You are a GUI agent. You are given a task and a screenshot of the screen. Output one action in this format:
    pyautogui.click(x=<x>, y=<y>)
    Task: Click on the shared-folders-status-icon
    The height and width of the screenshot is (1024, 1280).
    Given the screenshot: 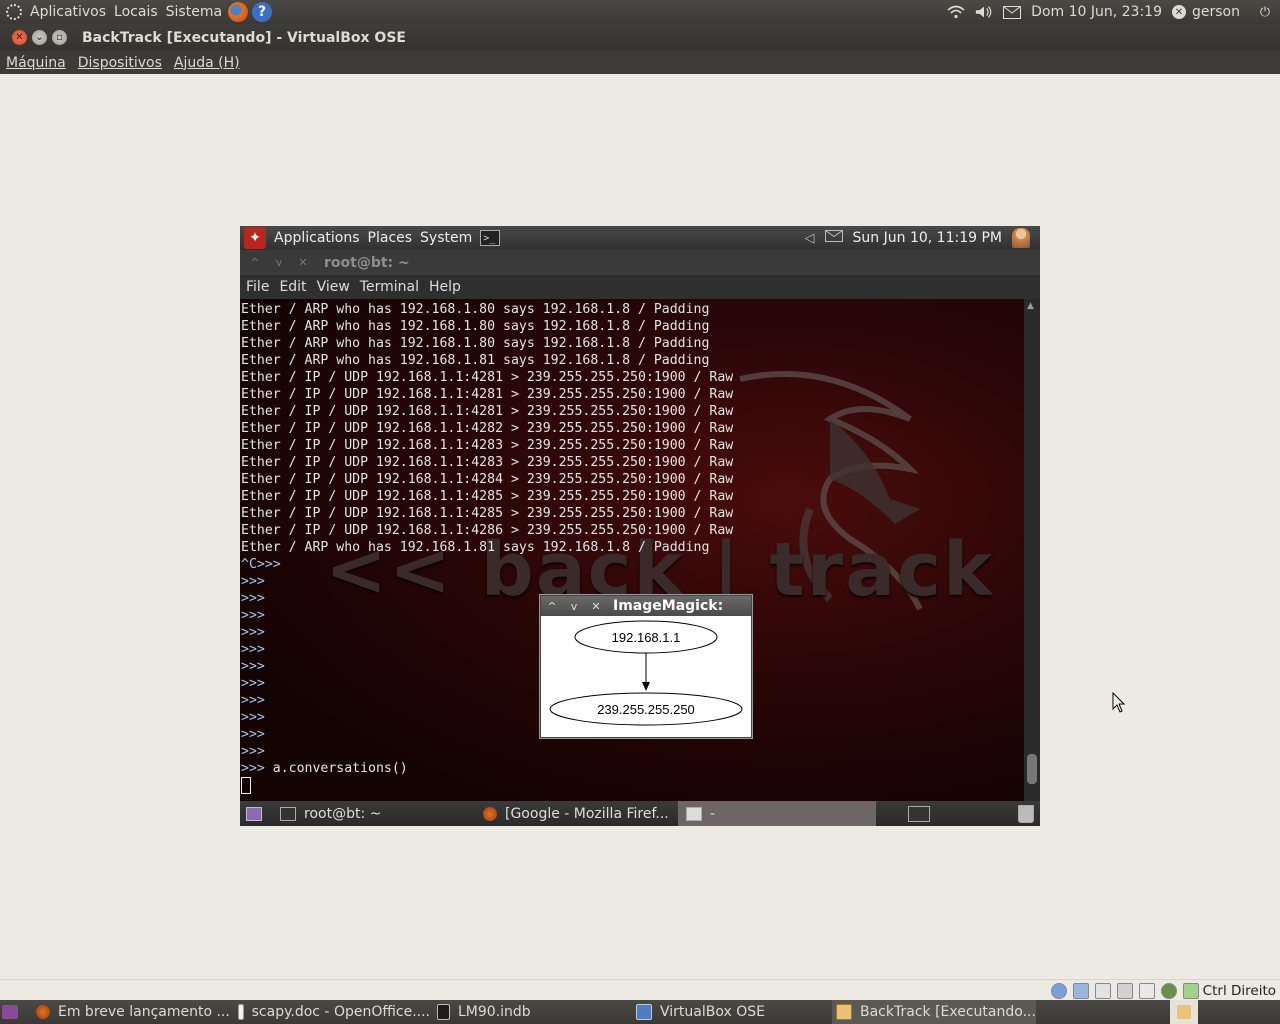 What is the action you would take?
    pyautogui.click(x=1124, y=990)
    